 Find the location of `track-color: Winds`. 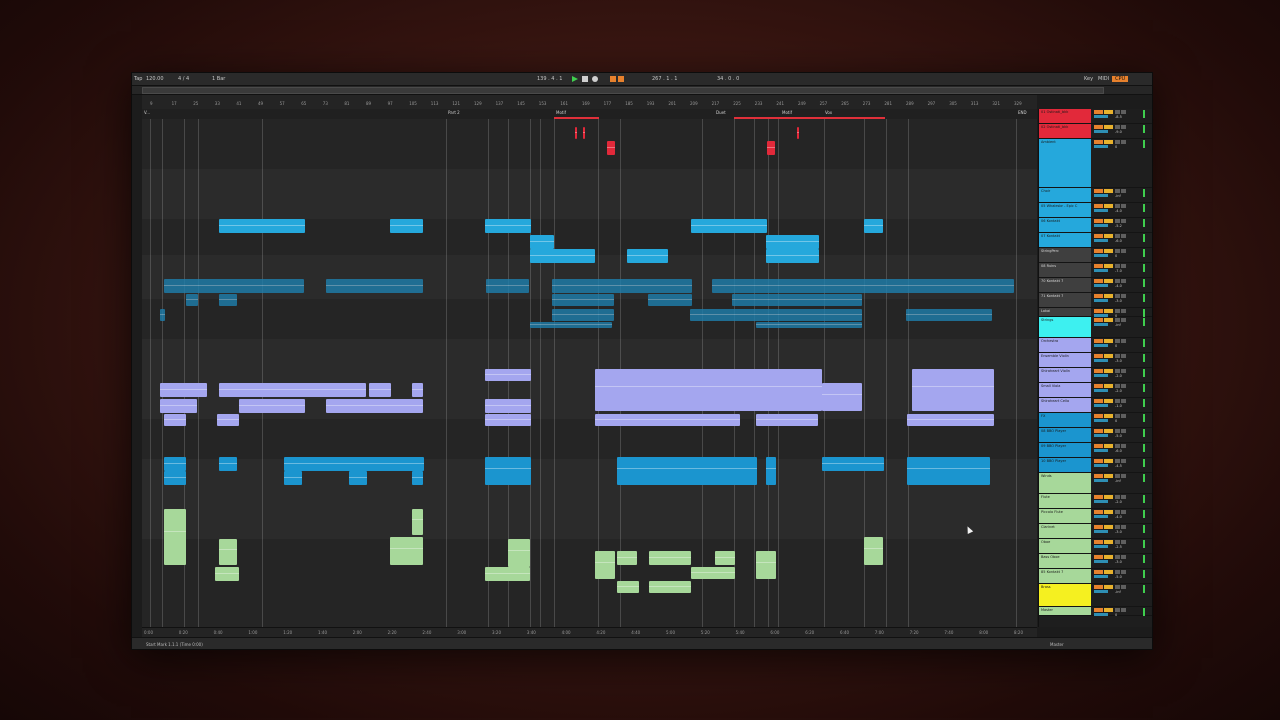

track-color: Winds is located at coordinates (1065, 483).